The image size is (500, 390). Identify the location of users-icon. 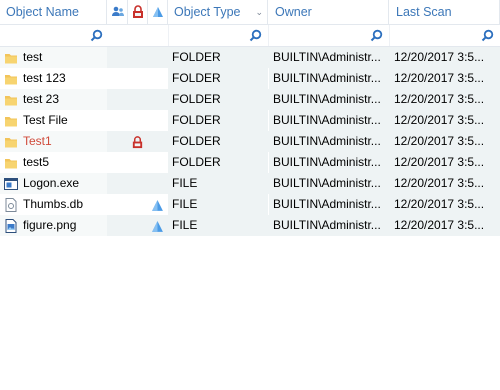
(117, 11).